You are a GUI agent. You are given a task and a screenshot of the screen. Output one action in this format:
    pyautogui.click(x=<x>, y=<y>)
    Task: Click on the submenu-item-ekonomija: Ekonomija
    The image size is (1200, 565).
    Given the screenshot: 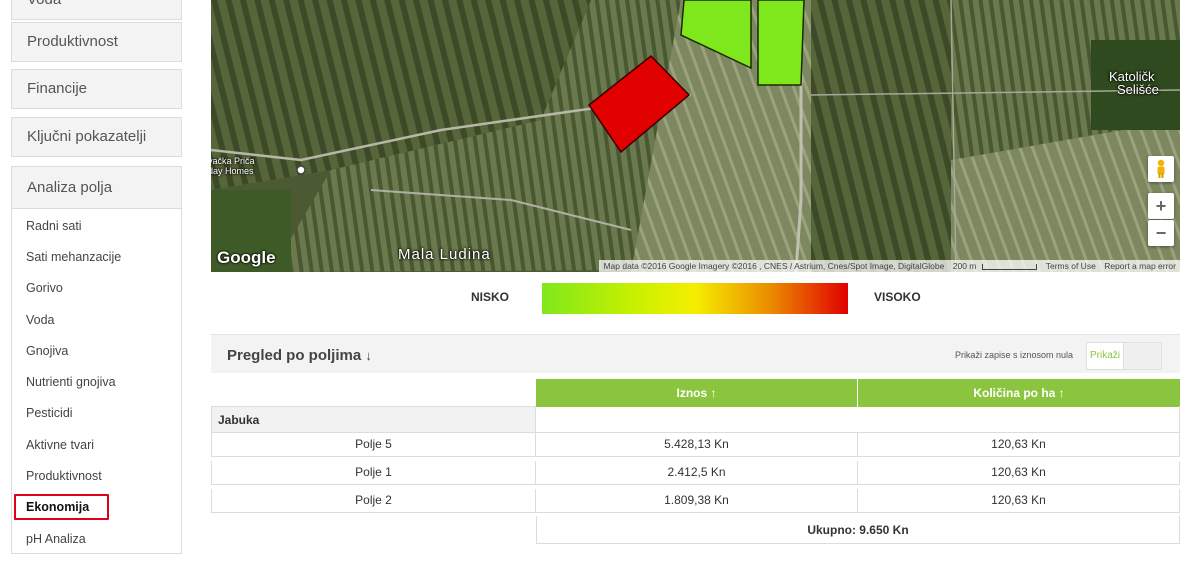 What is the action you would take?
    pyautogui.click(x=57, y=507)
    